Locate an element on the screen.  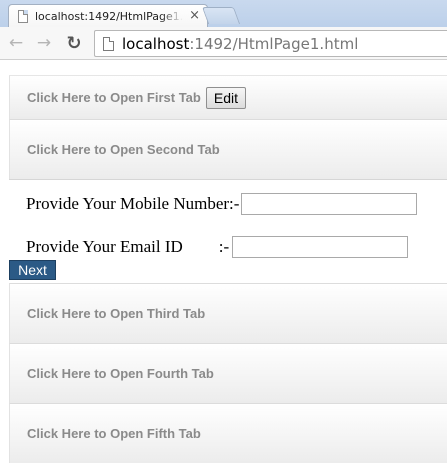
address-bar: localhost:1492/HtmlPage1.html is located at coordinates (270, 43).